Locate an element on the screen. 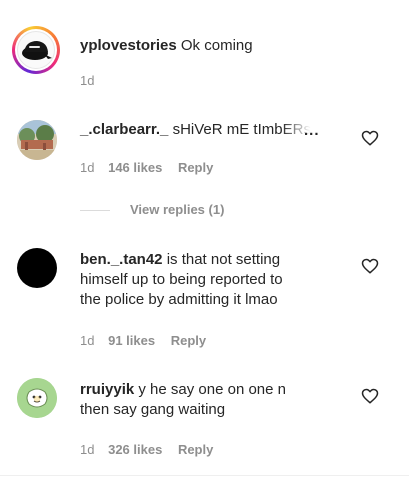 Image resolution: width=409 pixels, height=486 pixels. comment-text: is that not setting is located at coordinates (223, 259).